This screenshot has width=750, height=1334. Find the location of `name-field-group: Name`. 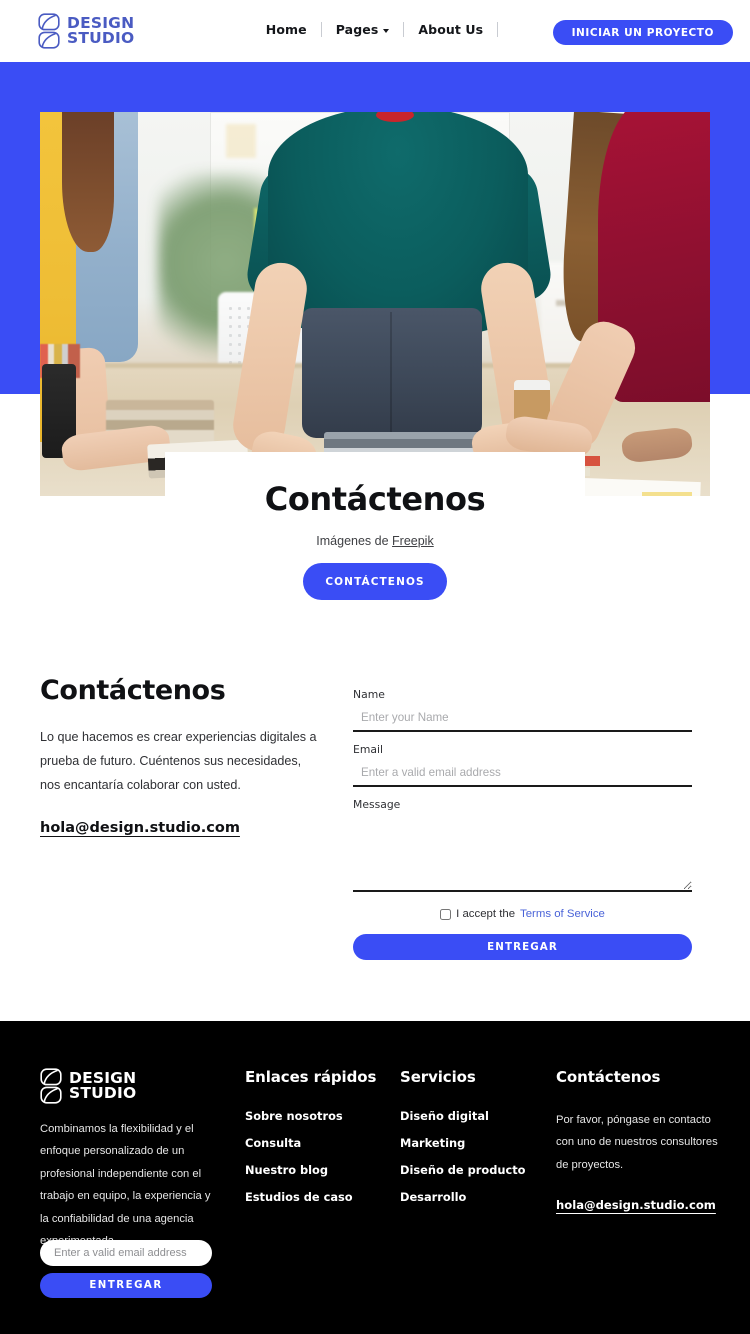

name-field-group: Name is located at coordinates (522, 710).